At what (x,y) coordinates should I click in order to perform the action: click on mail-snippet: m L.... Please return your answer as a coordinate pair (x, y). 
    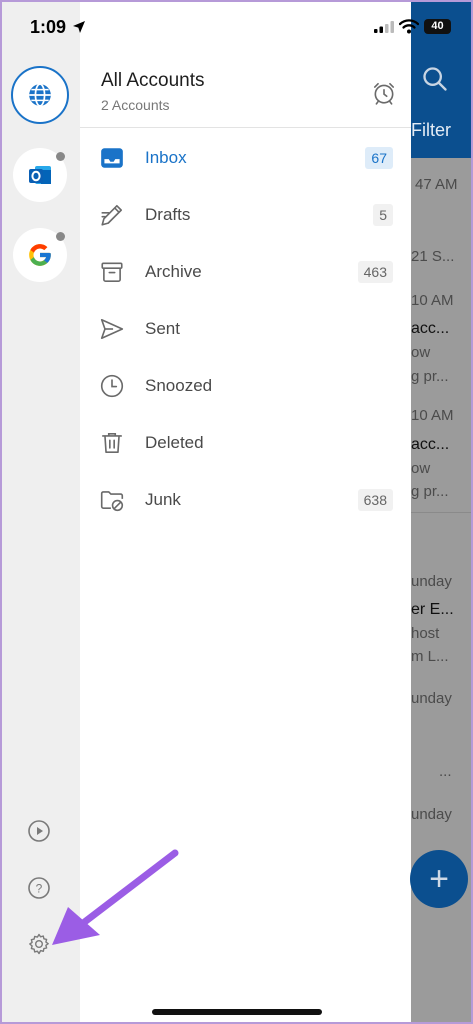
    Looking at the image, I should click on (430, 656).